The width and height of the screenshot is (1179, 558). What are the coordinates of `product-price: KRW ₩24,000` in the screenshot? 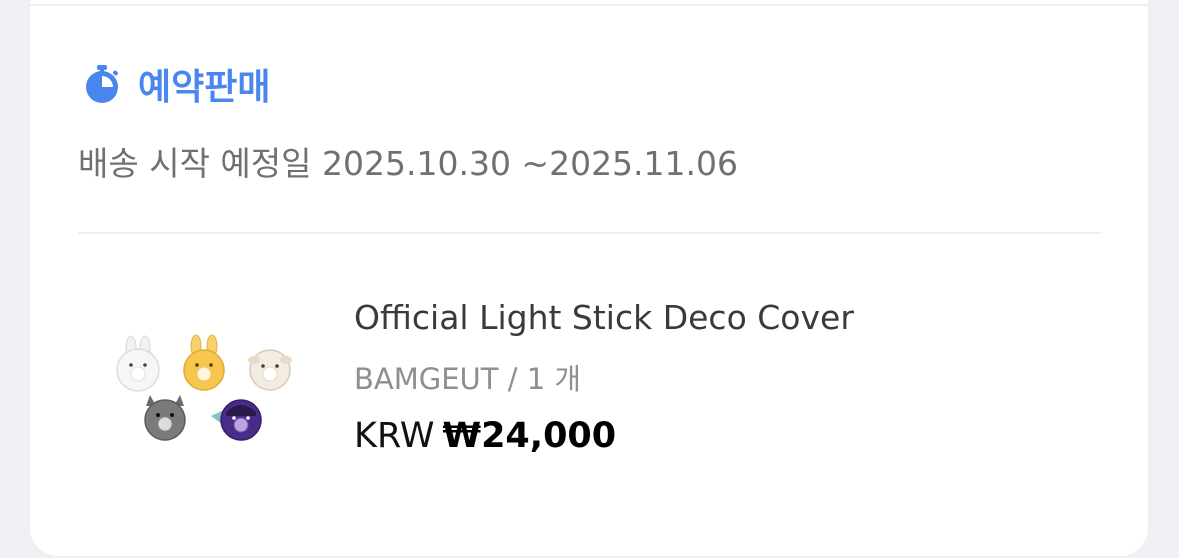 It's located at (485, 436).